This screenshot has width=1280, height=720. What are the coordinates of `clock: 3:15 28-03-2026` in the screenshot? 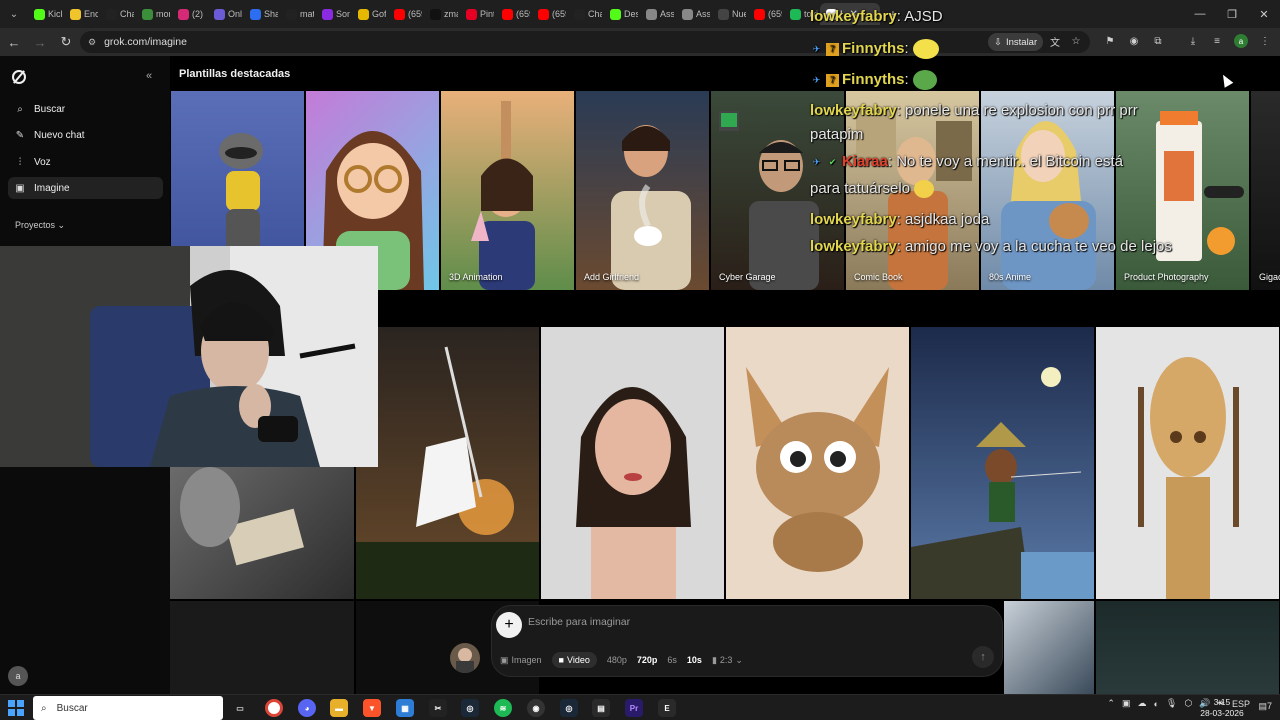 It's located at (1222, 708).